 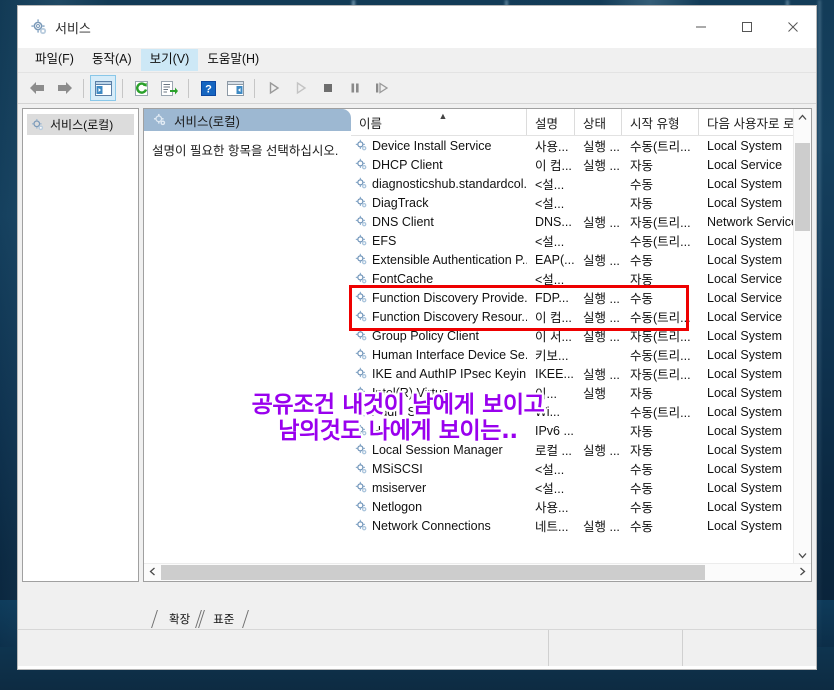 I want to click on table-row: FontCache <설... 자동 Local Service, so click(x=581, y=278).